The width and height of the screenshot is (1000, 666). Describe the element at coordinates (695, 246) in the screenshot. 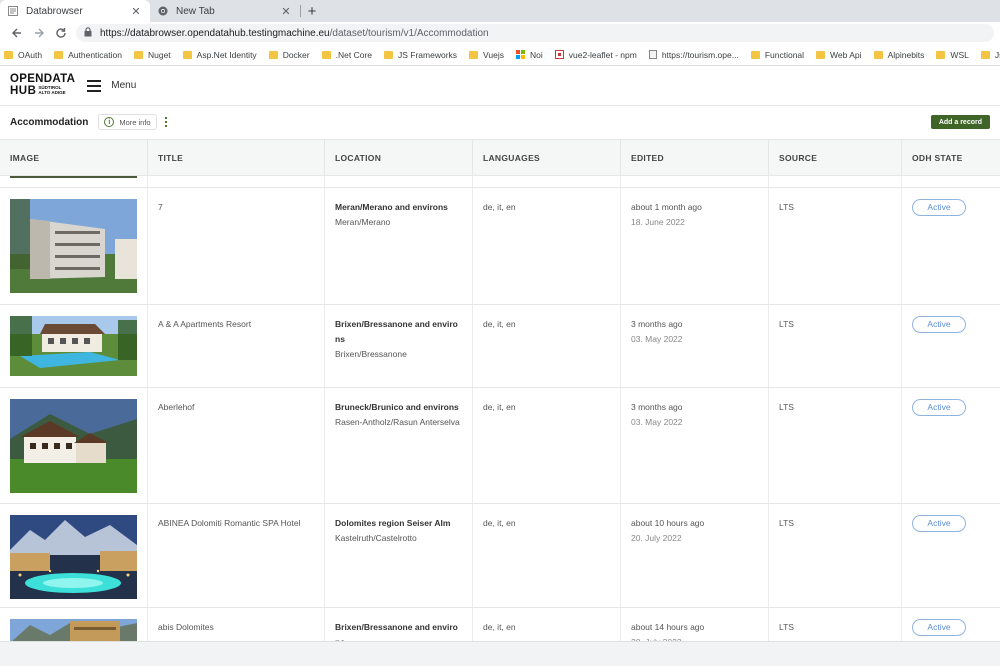

I see `table-cell-edited: about 1 month ago 18. June 2022` at that location.